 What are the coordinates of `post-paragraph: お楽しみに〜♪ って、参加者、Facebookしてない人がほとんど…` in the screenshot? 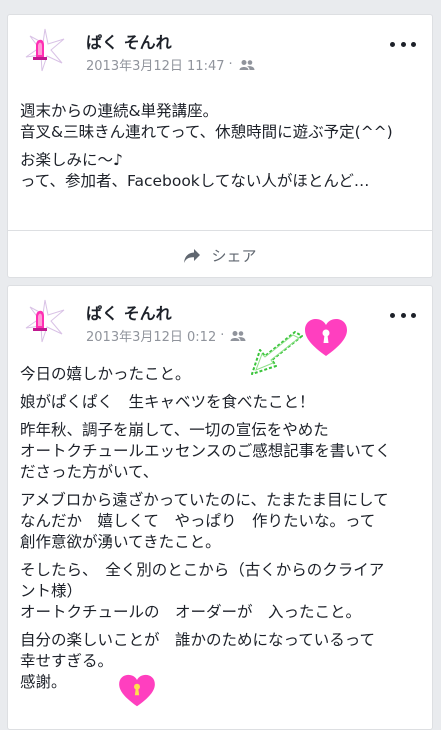 It's located at (195, 170).